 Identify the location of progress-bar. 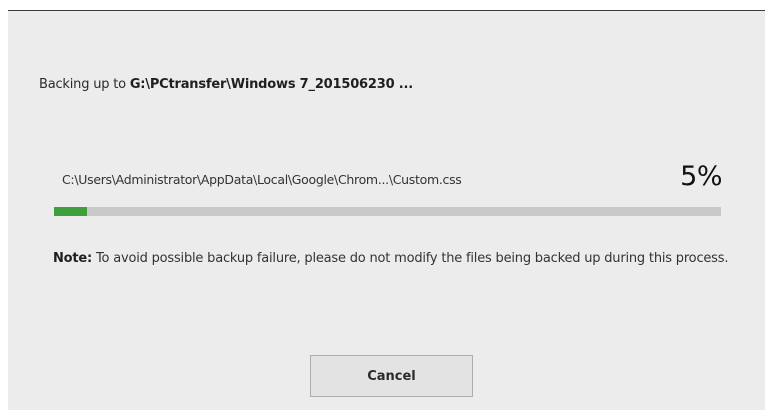
(387, 211).